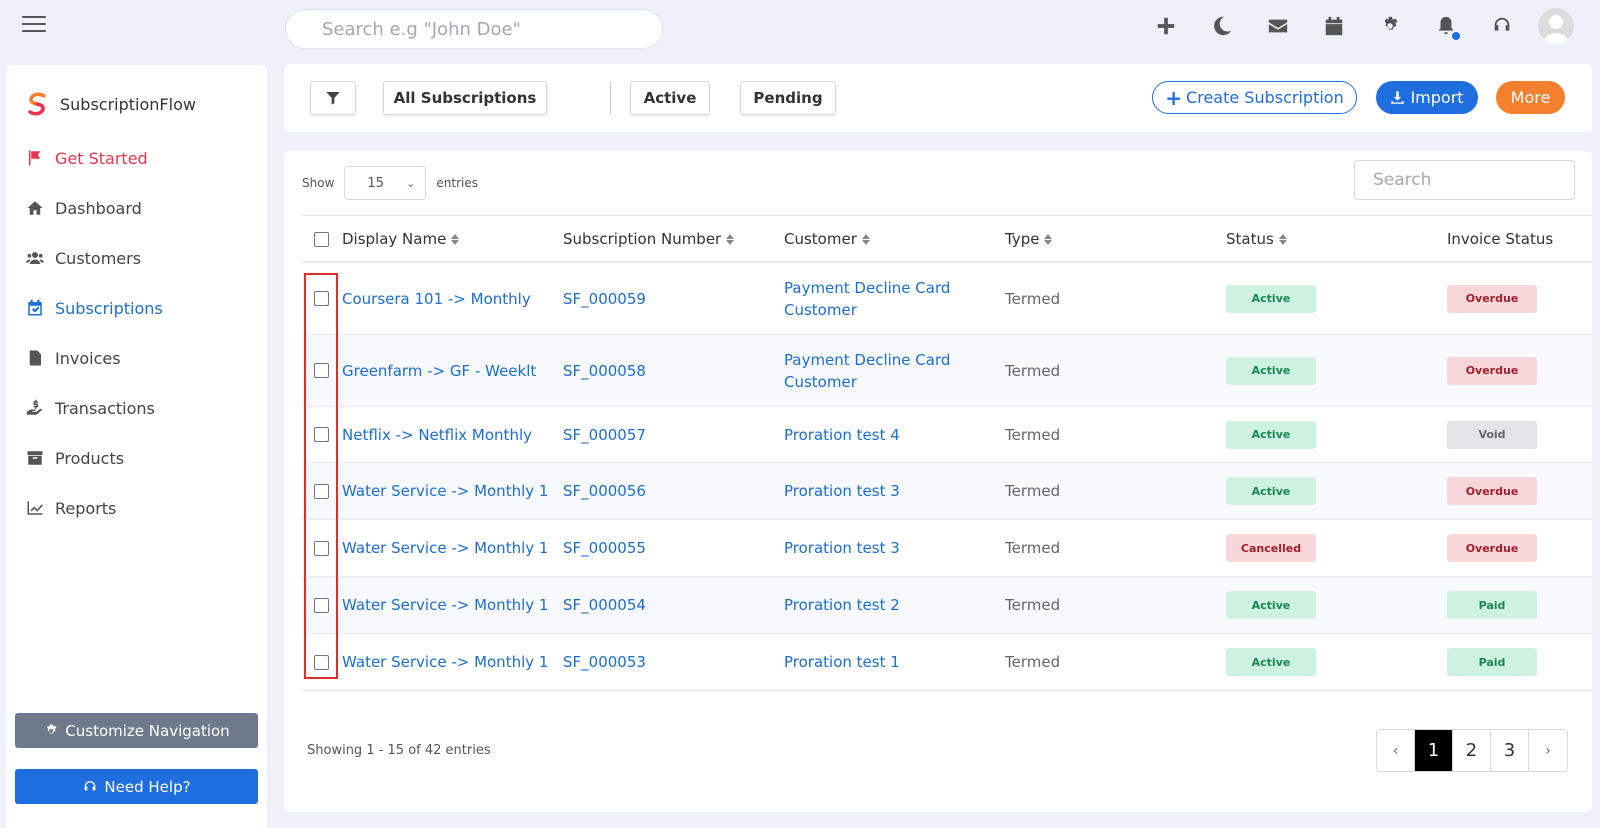  I want to click on column-invoice-status: Invoice Status, so click(1500, 239).